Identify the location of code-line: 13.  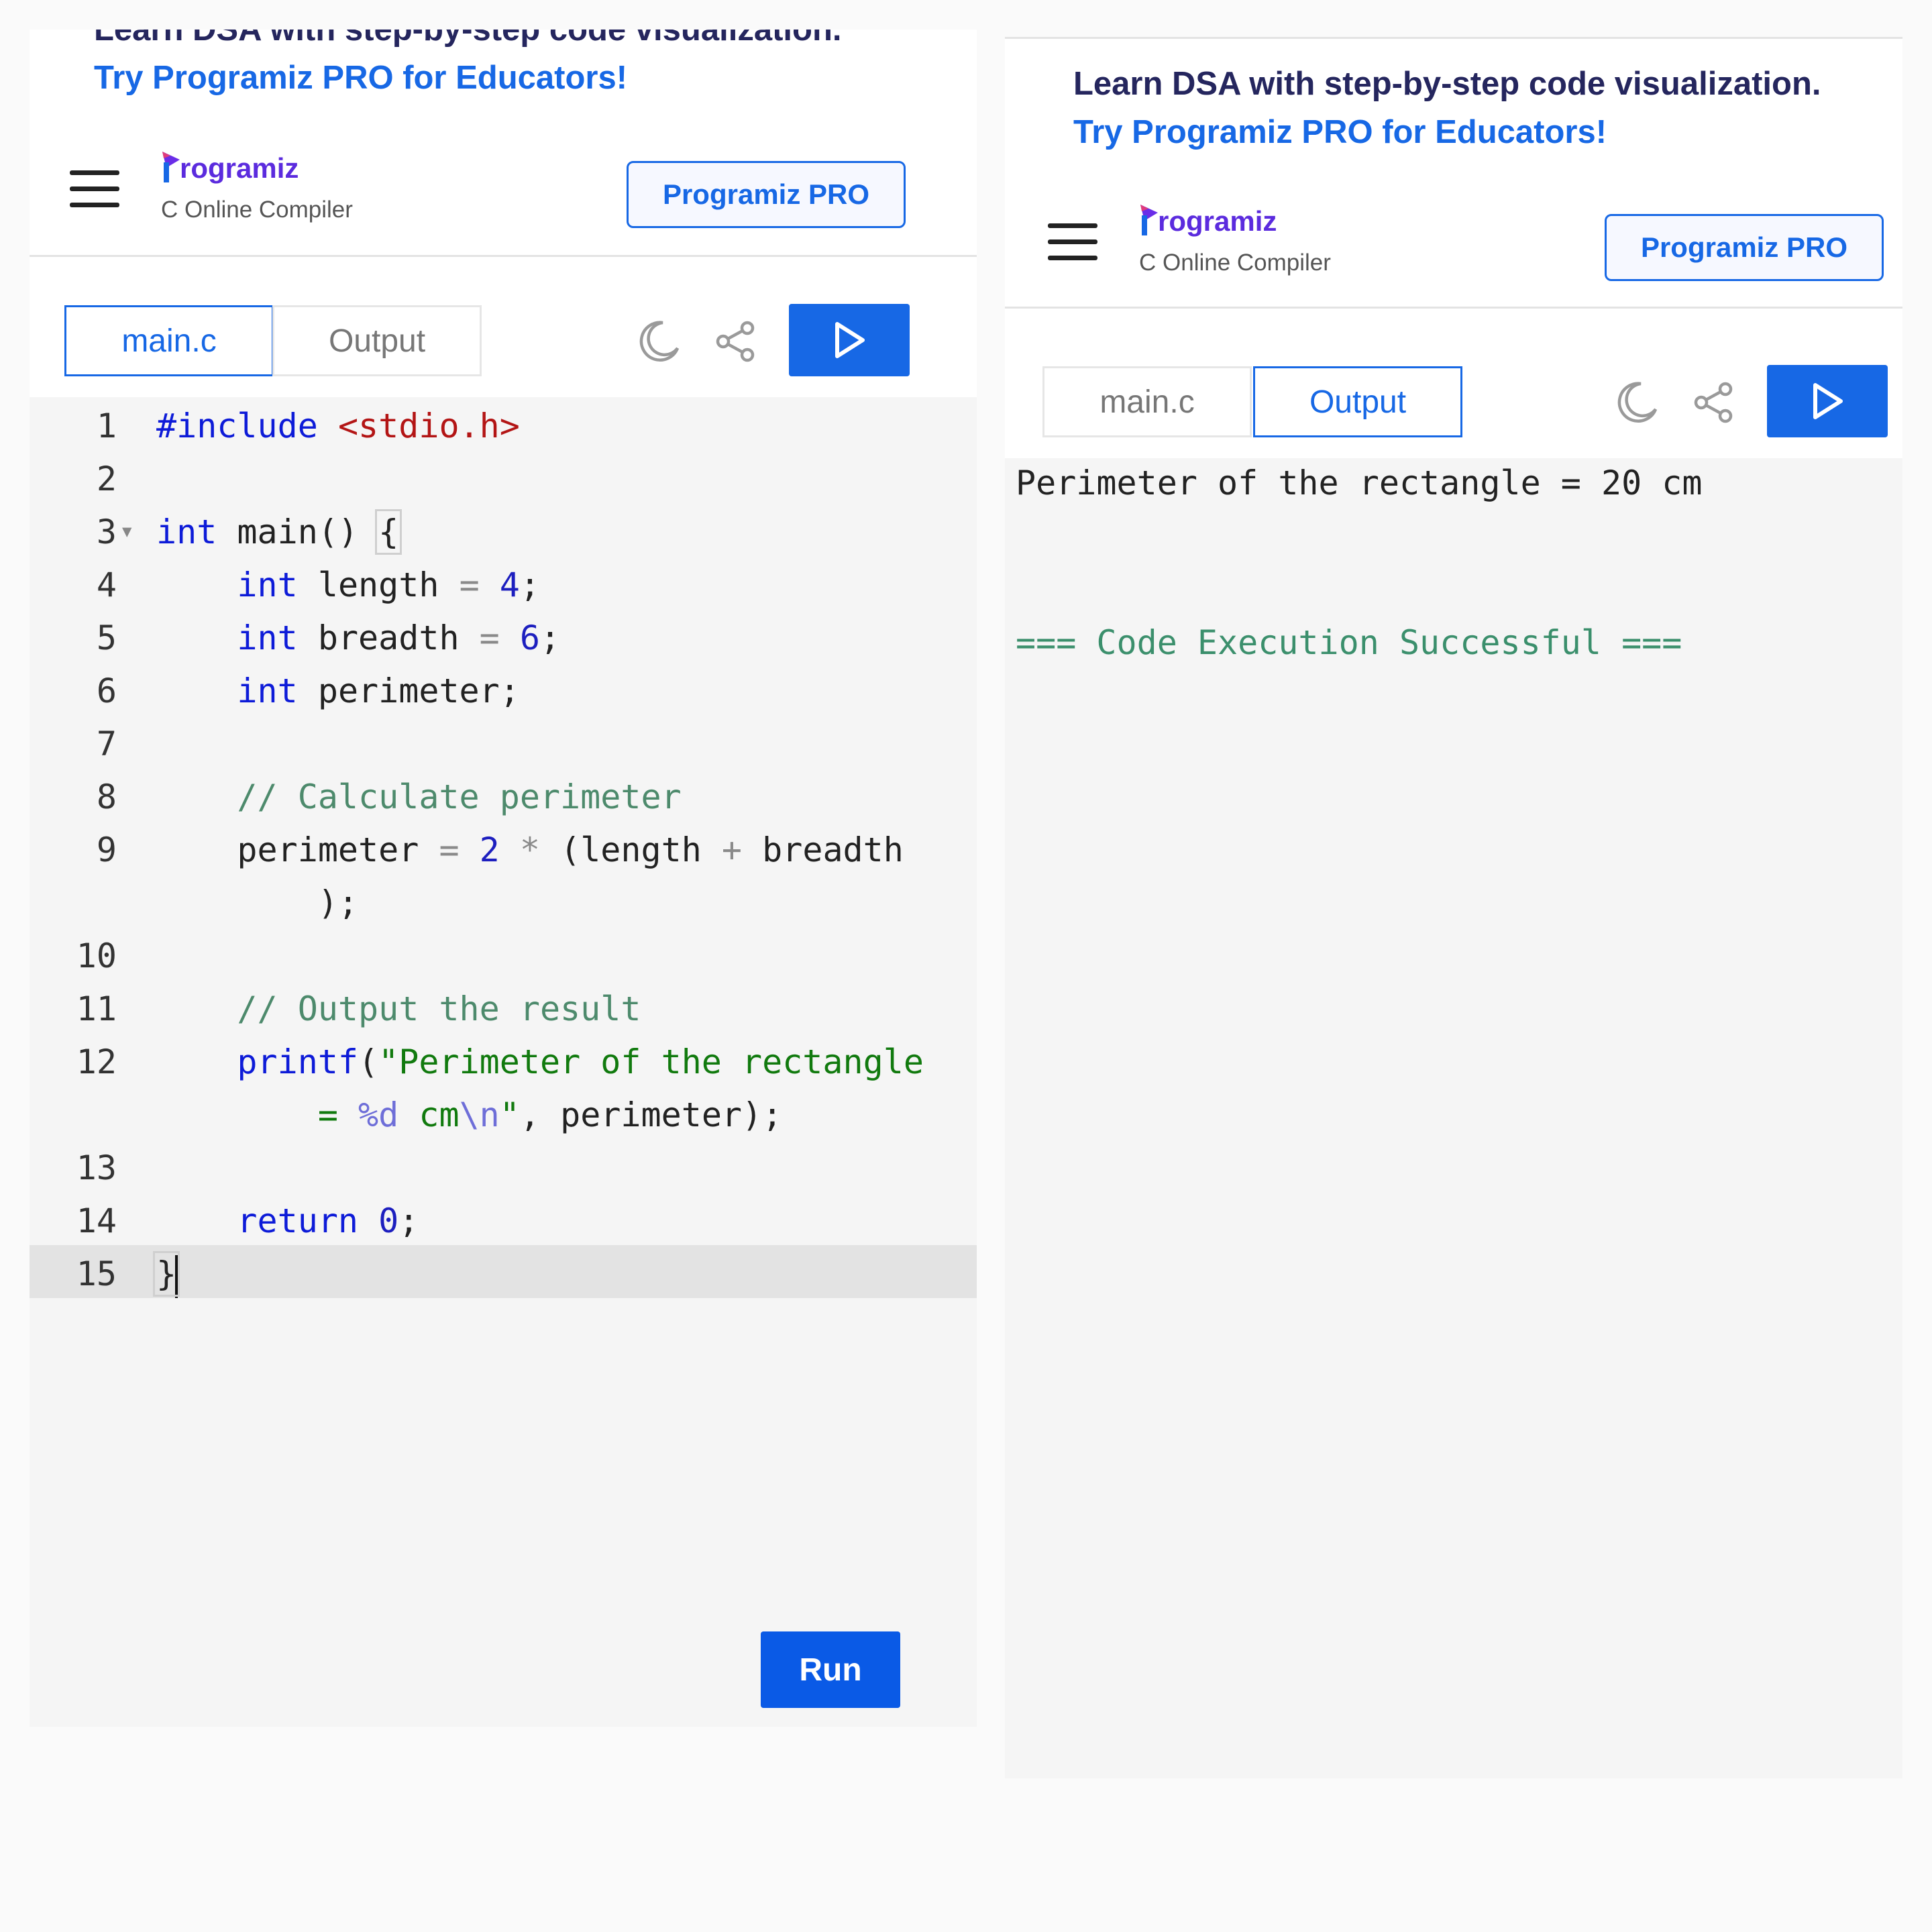
(96, 1167).